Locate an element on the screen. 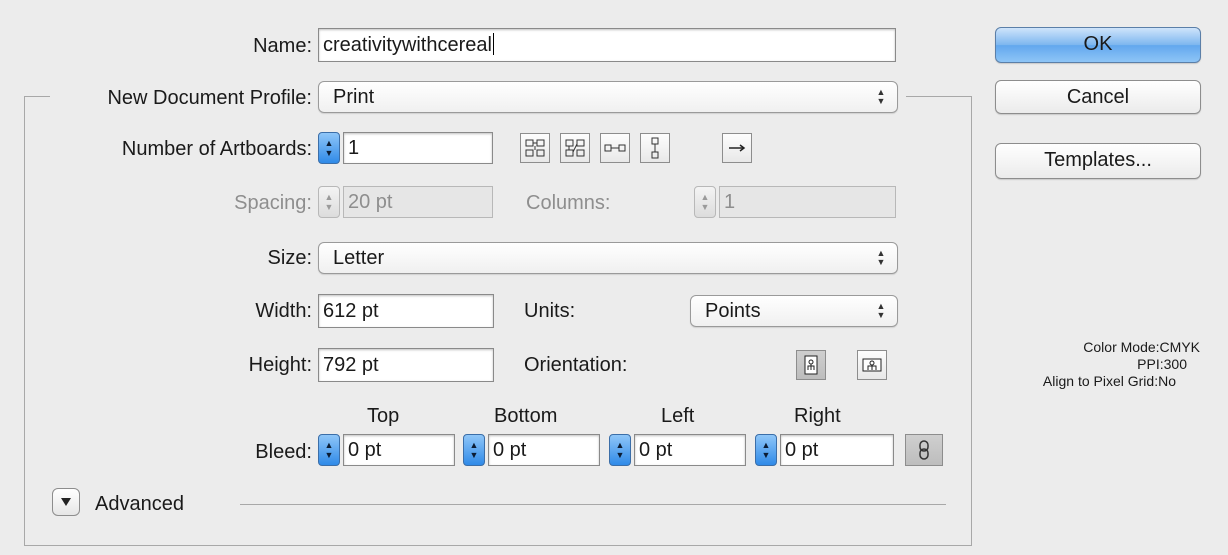 The height and width of the screenshot is (555, 1228). orientation-label: Orientation: is located at coordinates (576, 365).